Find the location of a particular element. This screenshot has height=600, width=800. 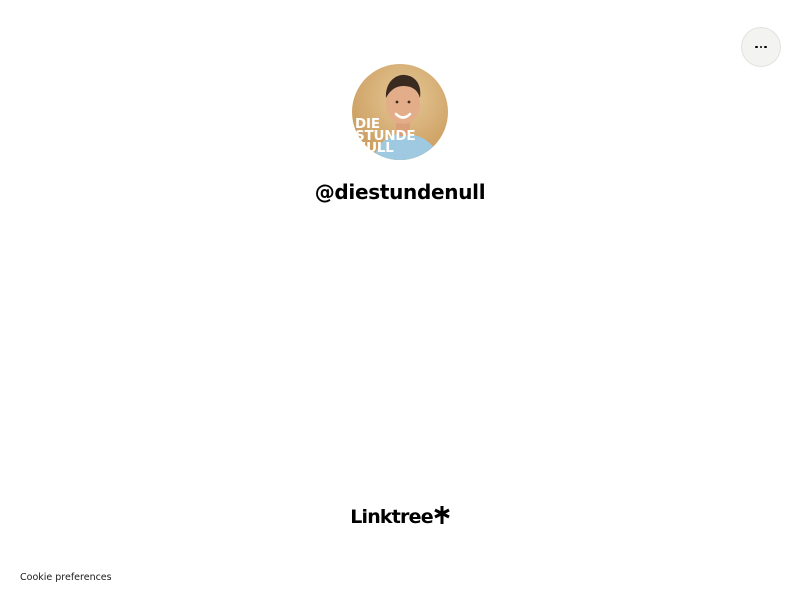

cookie-preferences-link: Cookie preferences is located at coordinates (66, 577).